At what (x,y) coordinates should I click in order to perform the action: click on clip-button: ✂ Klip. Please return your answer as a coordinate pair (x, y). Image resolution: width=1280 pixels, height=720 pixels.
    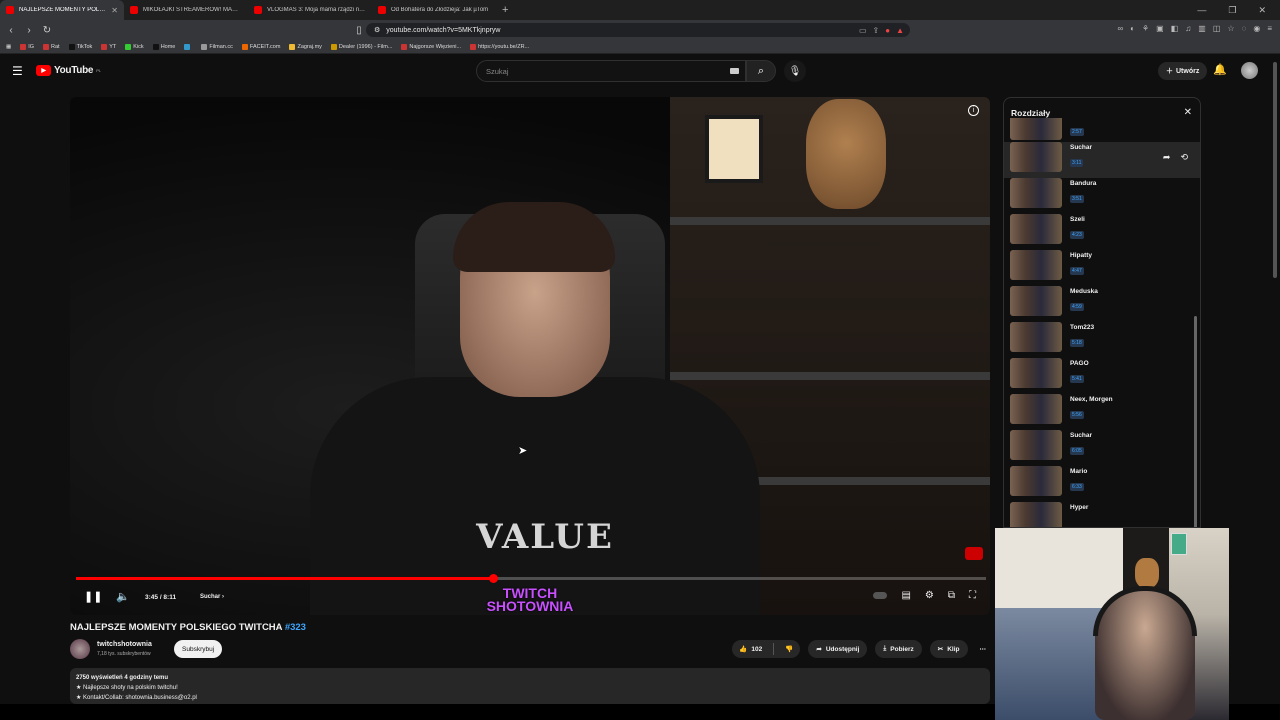
    Looking at the image, I should click on (948, 649).